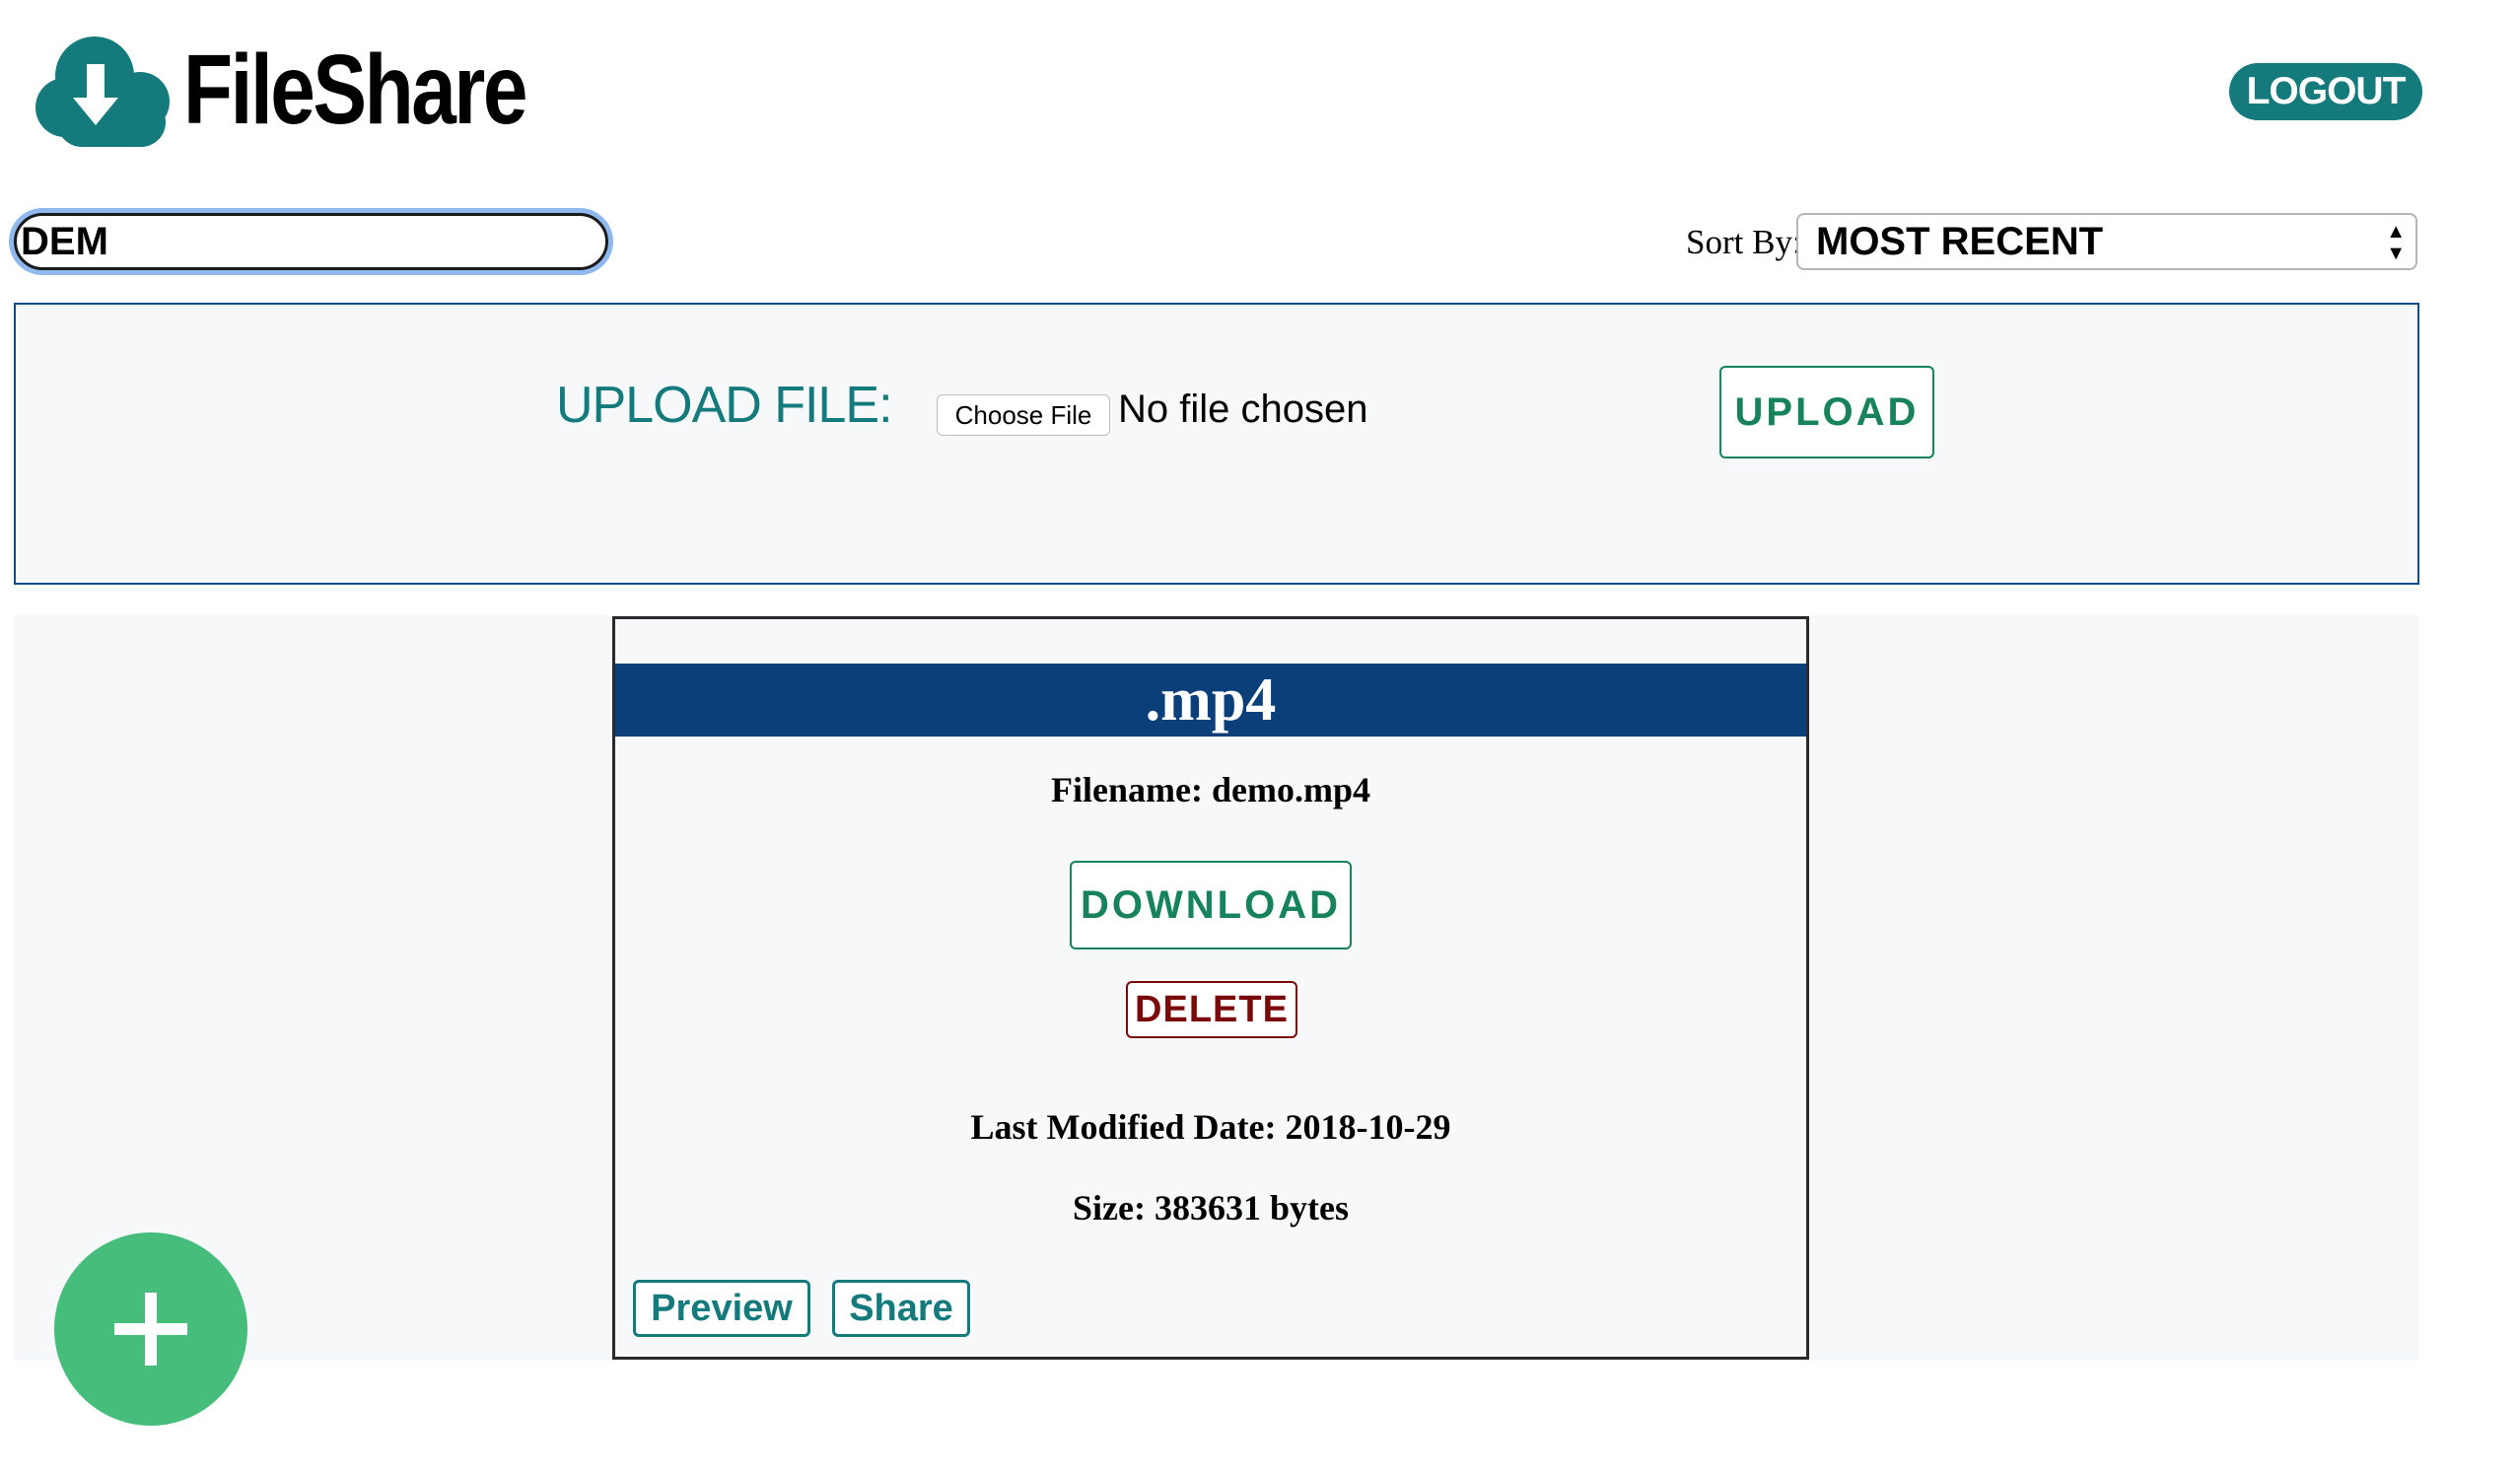 This screenshot has height=1475, width=2520. What do you see at coordinates (355, 89) in the screenshot?
I see `app-title: FileShare` at bounding box center [355, 89].